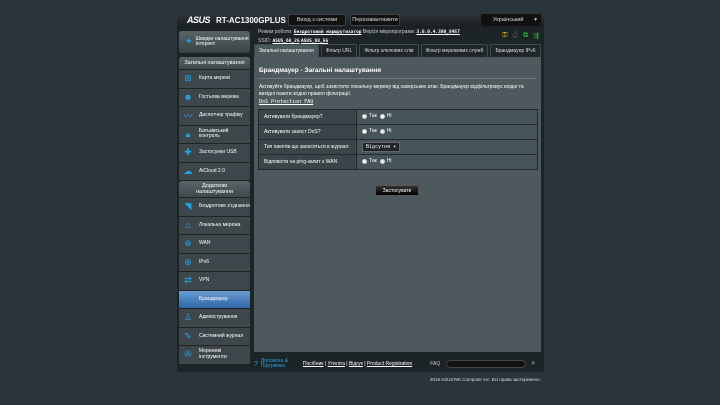  I want to click on sidebar-item-label: Локальна мережа, so click(220, 224).